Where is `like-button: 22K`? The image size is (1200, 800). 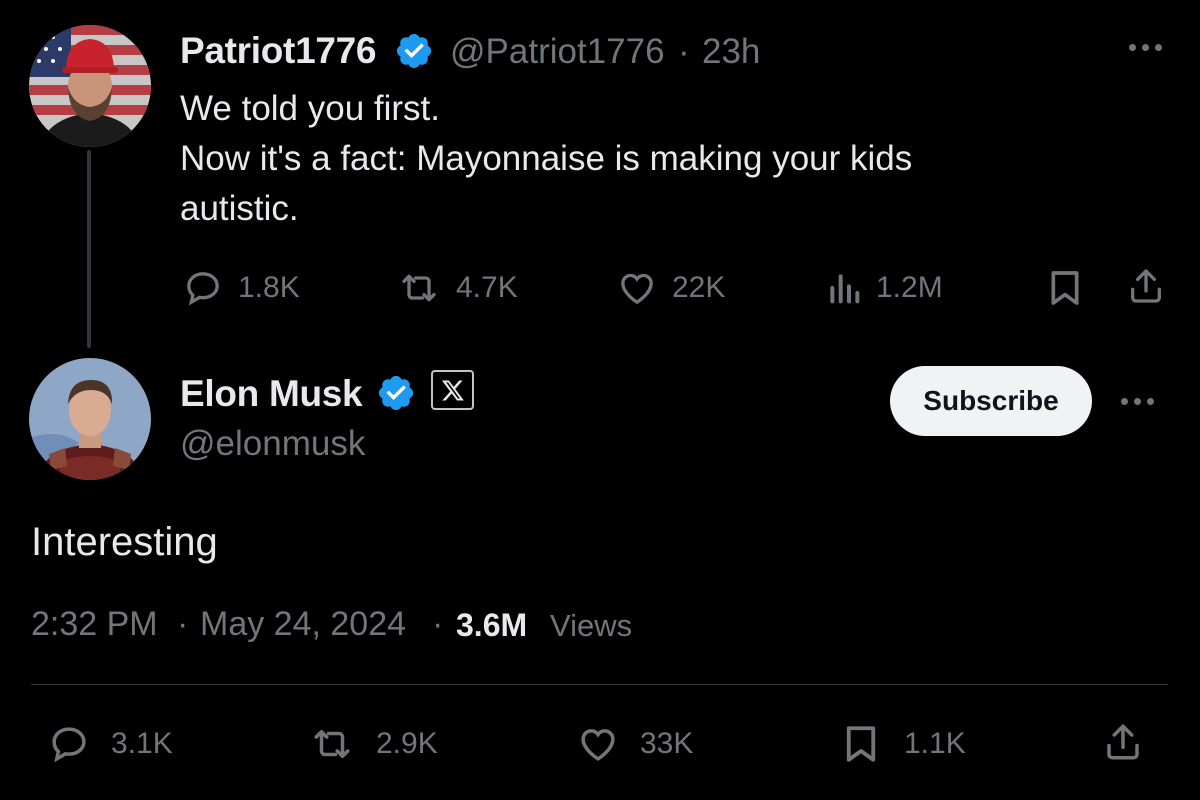
like-button: 22K is located at coordinates (670, 288).